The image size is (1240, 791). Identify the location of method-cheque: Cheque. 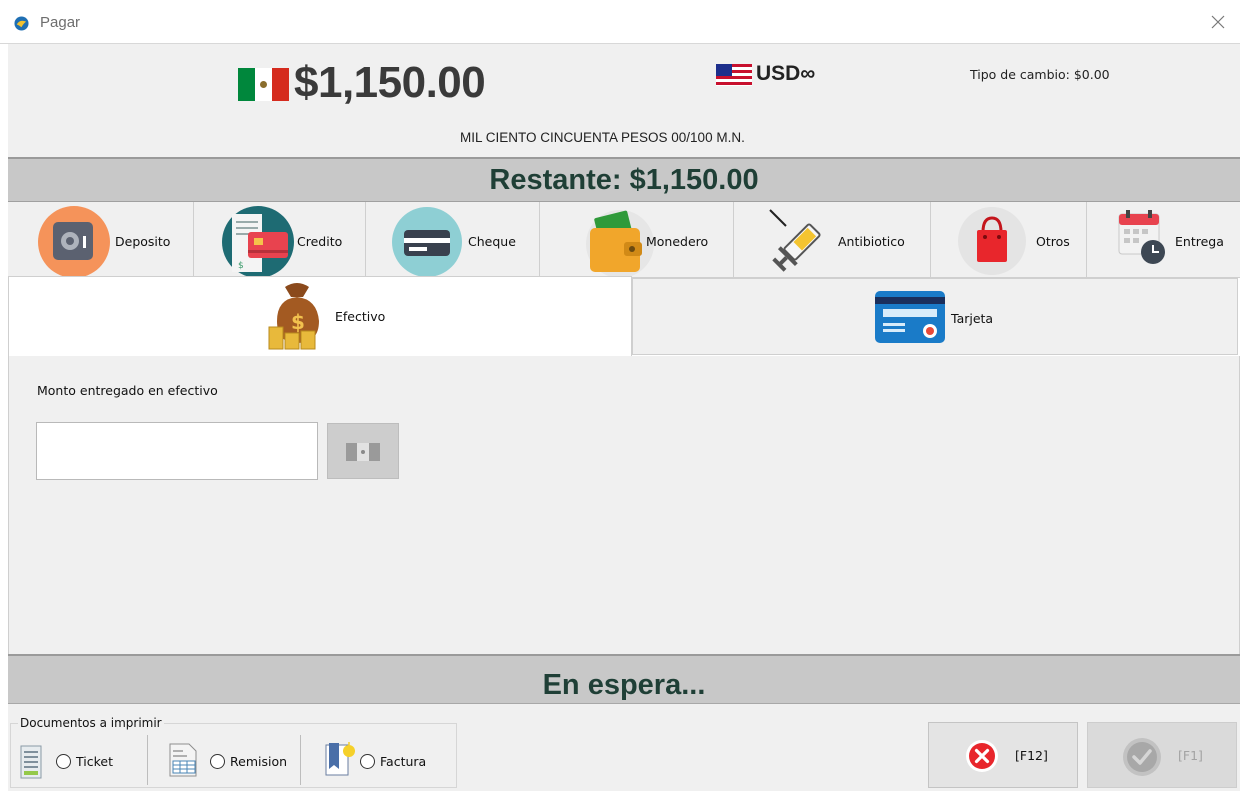
(453, 240).